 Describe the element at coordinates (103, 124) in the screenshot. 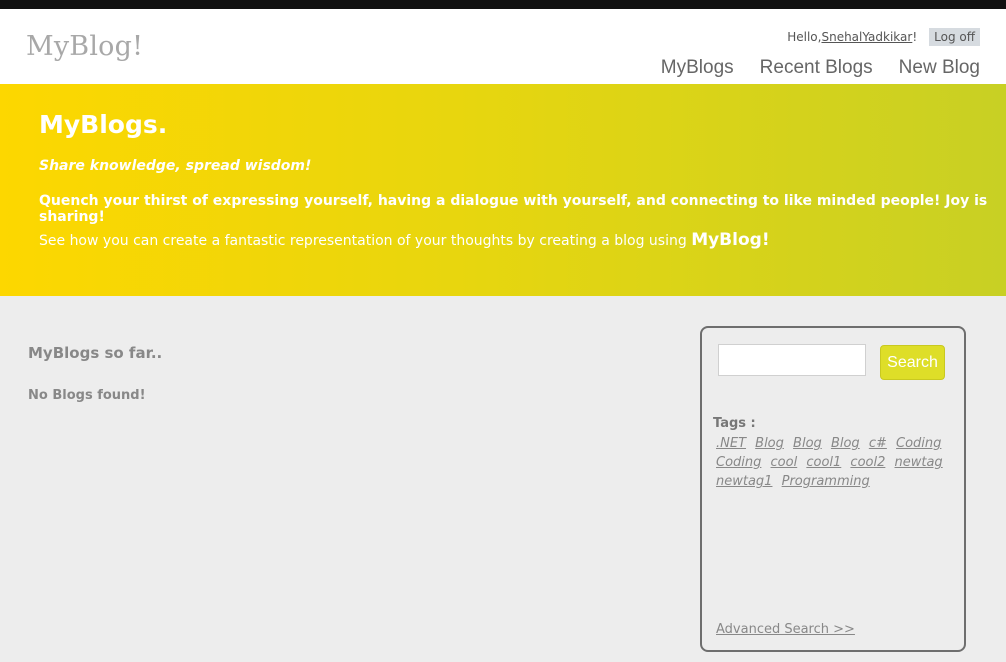

I see `banner-title: MyBlogs.` at that location.